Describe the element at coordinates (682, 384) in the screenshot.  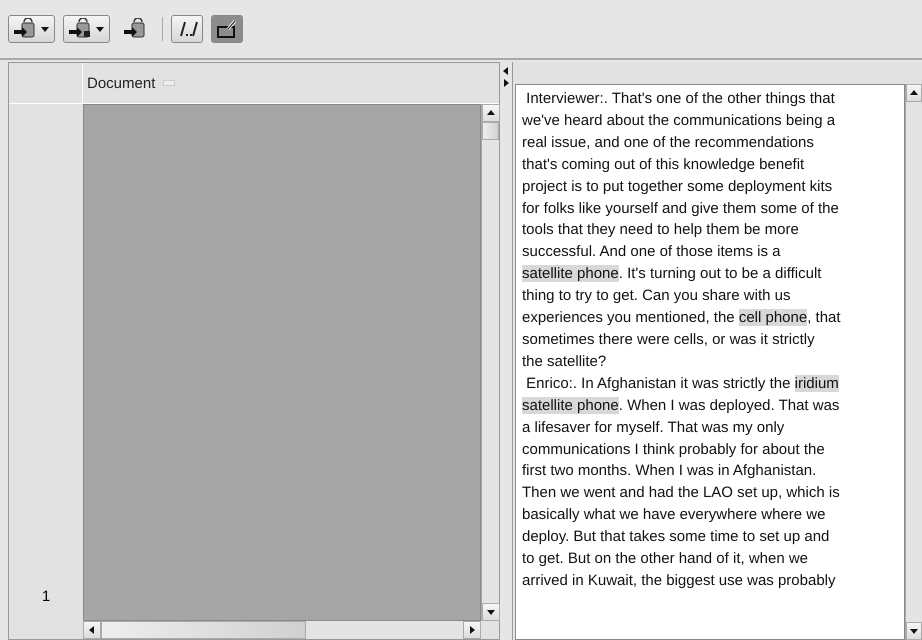
I see `transcript-line: Enrico:. In Afghanistan it was strictly the iridium` at that location.